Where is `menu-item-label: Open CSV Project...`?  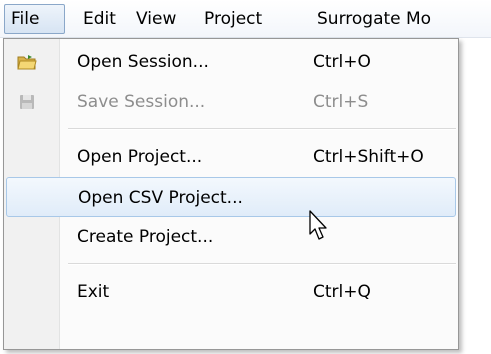 menu-item-label: Open CSV Project... is located at coordinates (160, 198).